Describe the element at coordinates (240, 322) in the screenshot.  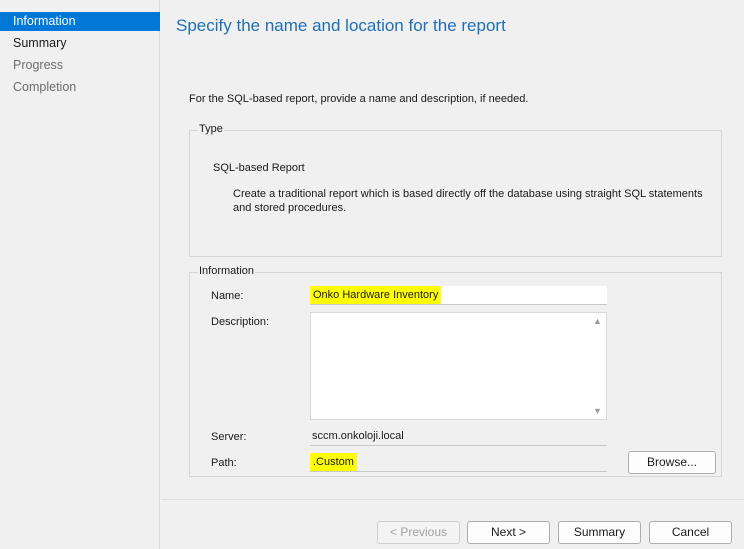
I see `description-label: Description:` at that location.